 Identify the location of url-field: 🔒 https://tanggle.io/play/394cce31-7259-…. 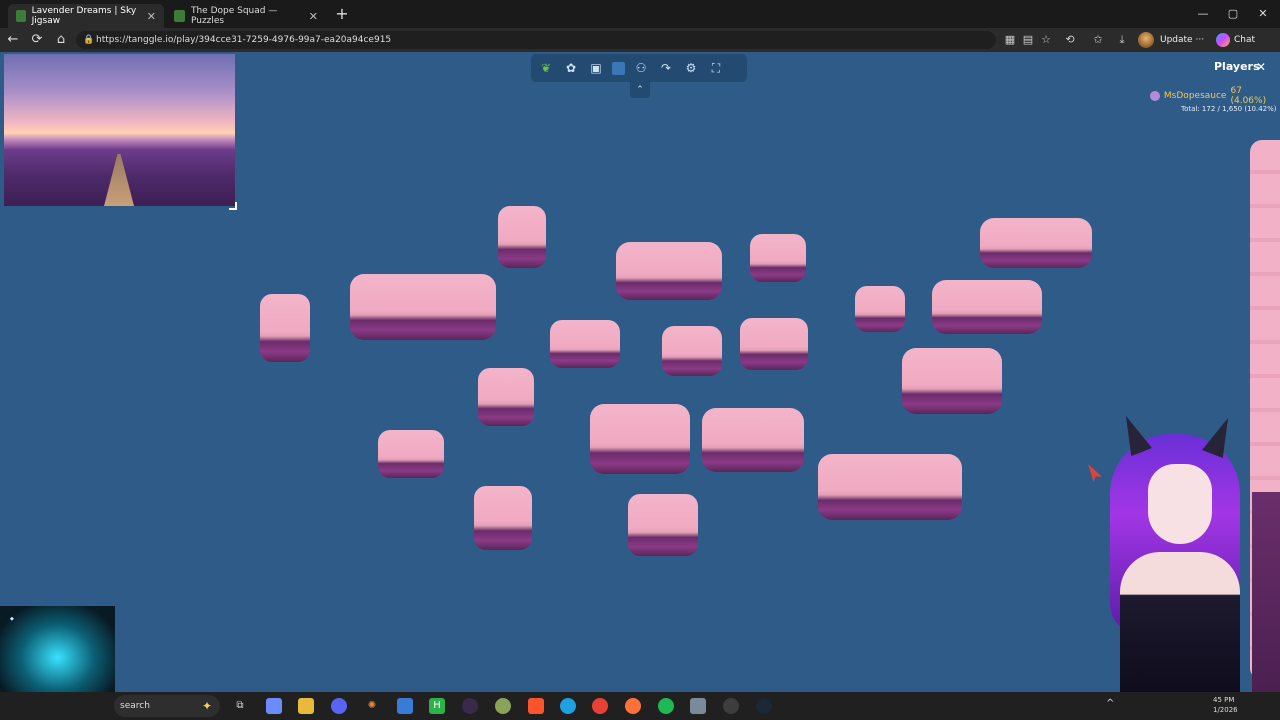
(536, 40).